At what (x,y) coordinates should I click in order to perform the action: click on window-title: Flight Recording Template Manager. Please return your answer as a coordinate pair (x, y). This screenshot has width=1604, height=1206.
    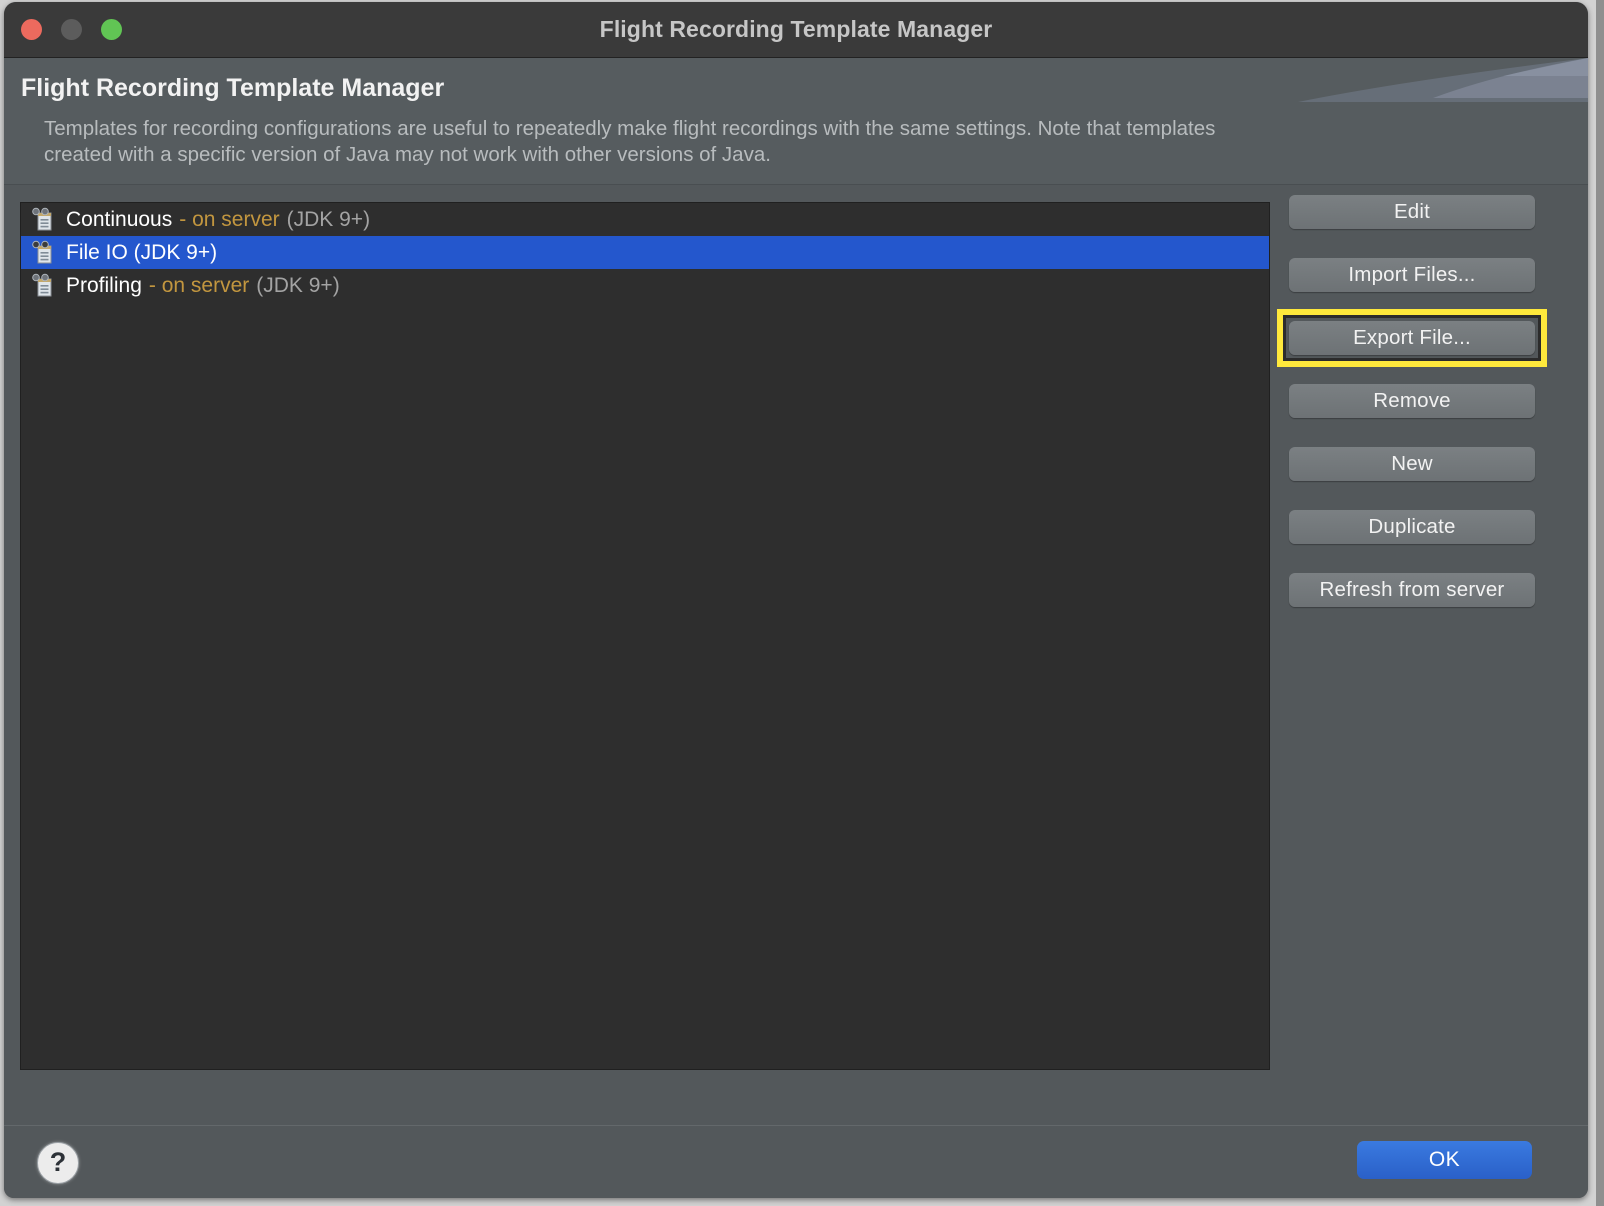
    Looking at the image, I should click on (796, 29).